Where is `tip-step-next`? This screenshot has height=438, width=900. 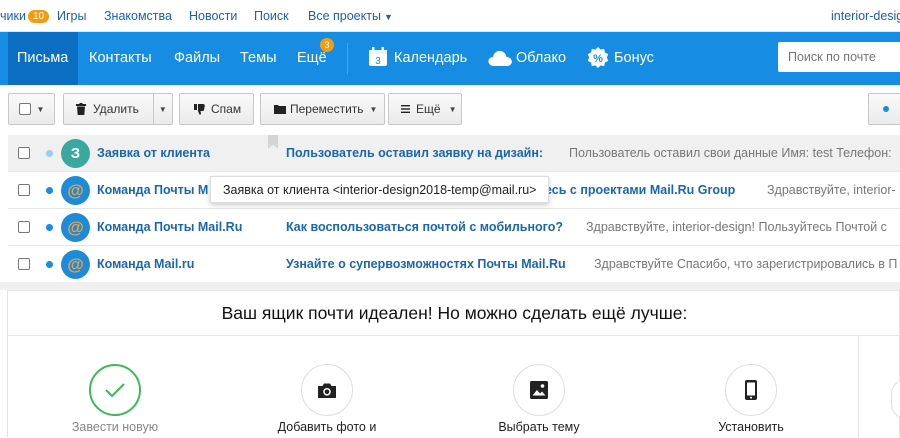
tip-step-next is located at coordinates (895, 399).